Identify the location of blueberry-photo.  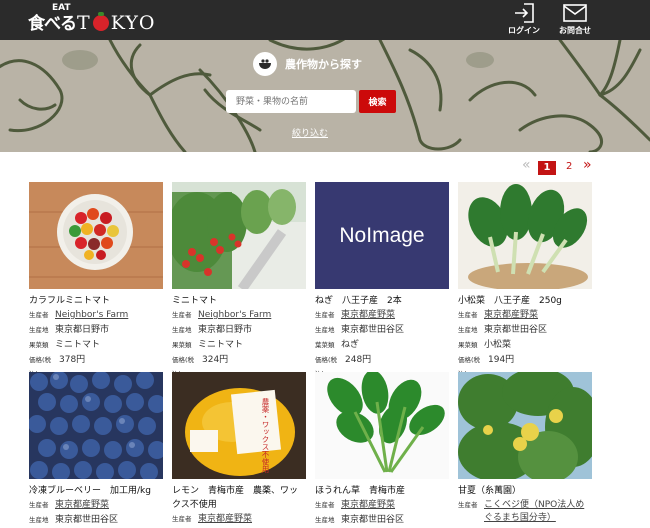
(96, 425).